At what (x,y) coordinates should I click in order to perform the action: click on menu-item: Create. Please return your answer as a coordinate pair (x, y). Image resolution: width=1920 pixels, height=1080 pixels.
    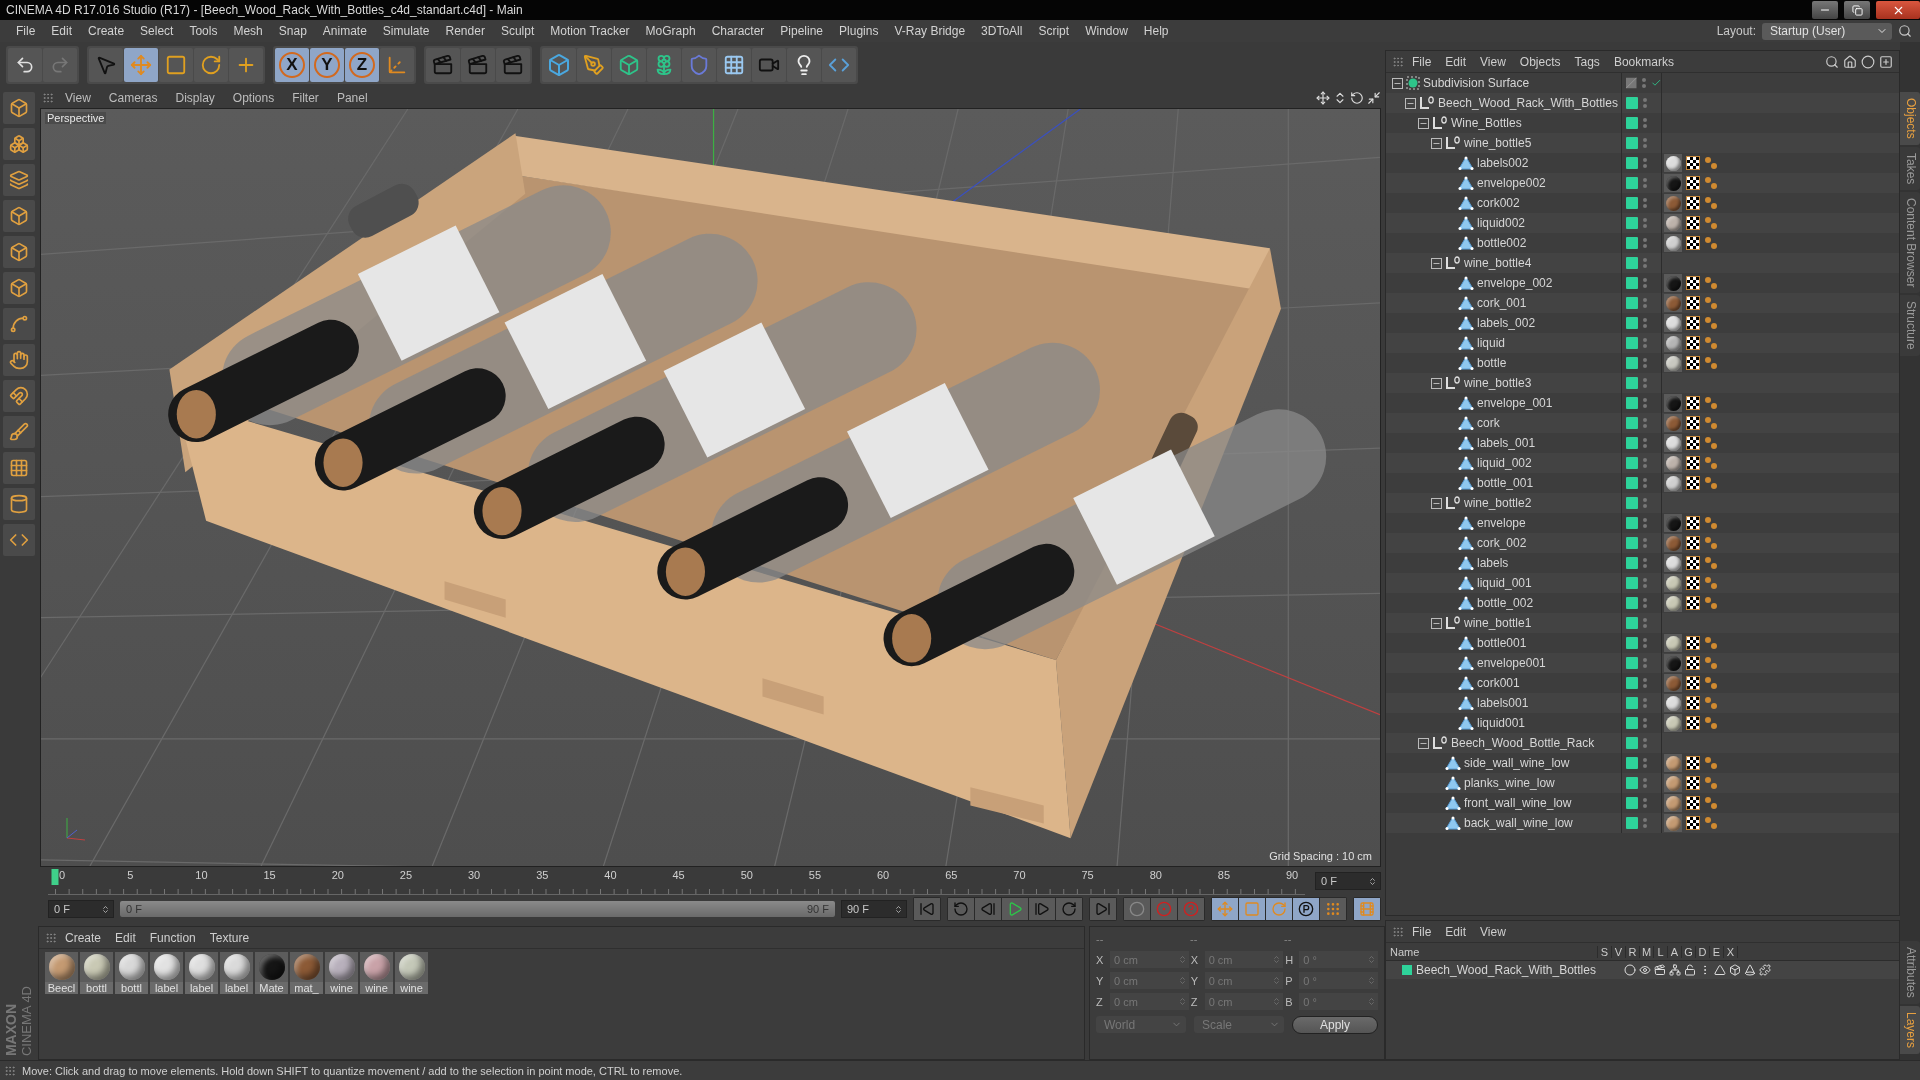
    Looking at the image, I should click on (106, 31).